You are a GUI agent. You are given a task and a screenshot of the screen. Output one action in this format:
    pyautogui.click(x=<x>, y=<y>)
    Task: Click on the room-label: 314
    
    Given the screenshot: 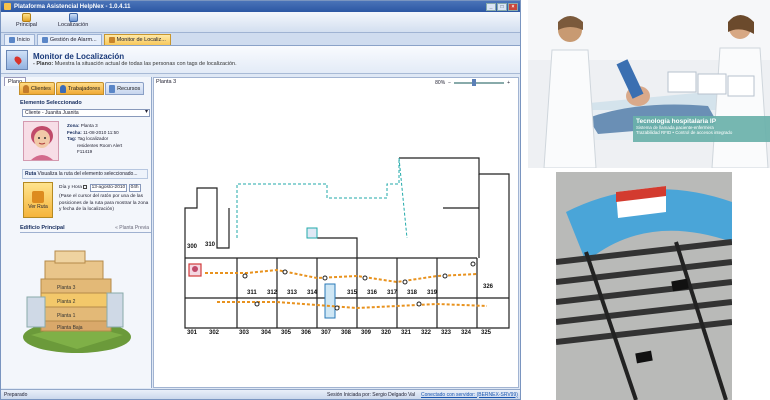 What is the action you would take?
    pyautogui.click(x=312, y=293)
    